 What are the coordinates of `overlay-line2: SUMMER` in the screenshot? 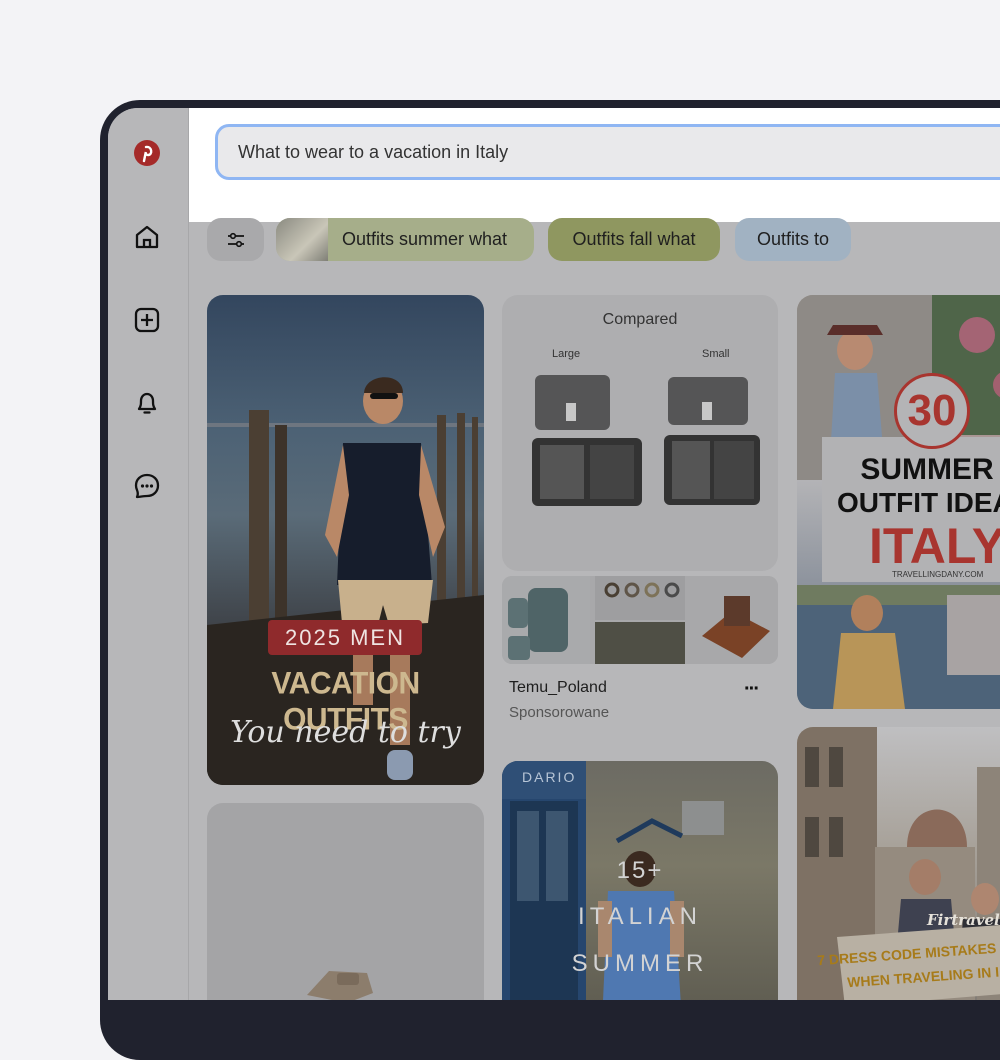 It's located at (640, 963).